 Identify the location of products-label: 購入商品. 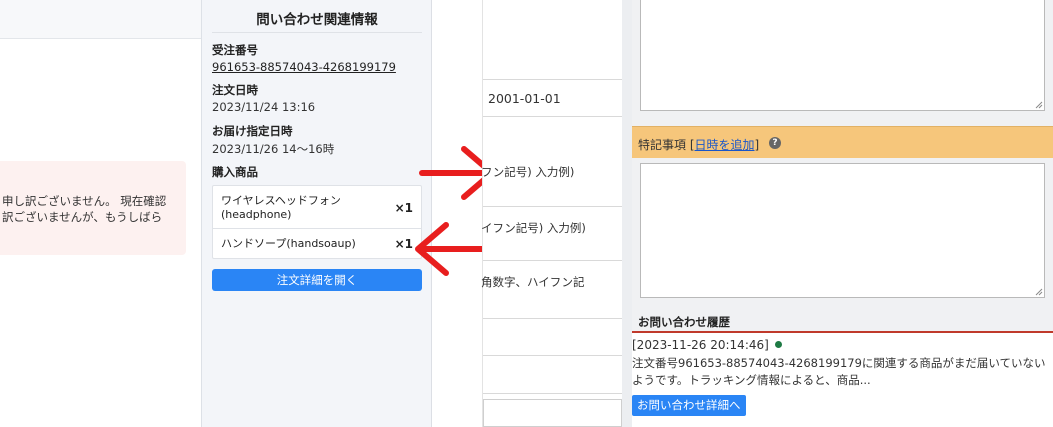
(235, 172).